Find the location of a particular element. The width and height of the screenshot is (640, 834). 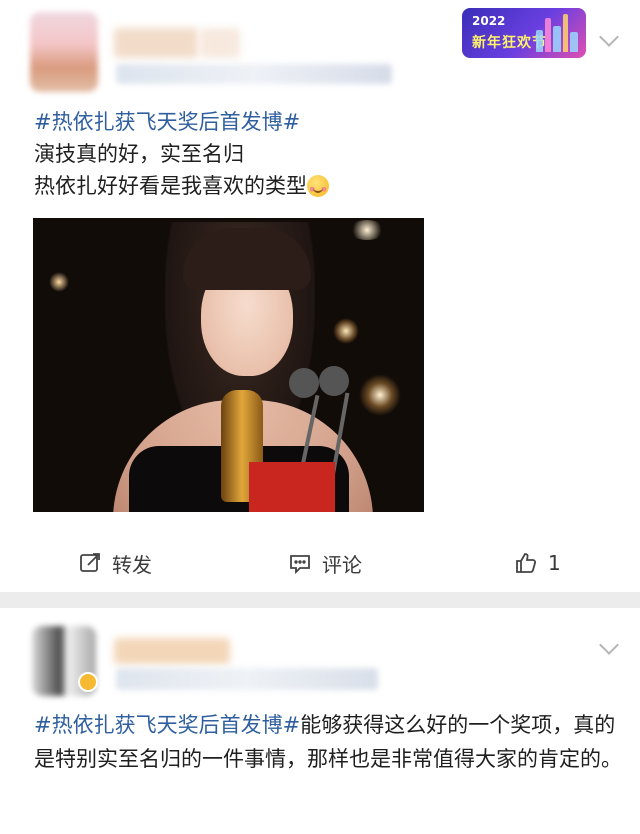

comment-button: 评论 is located at coordinates (325, 563).